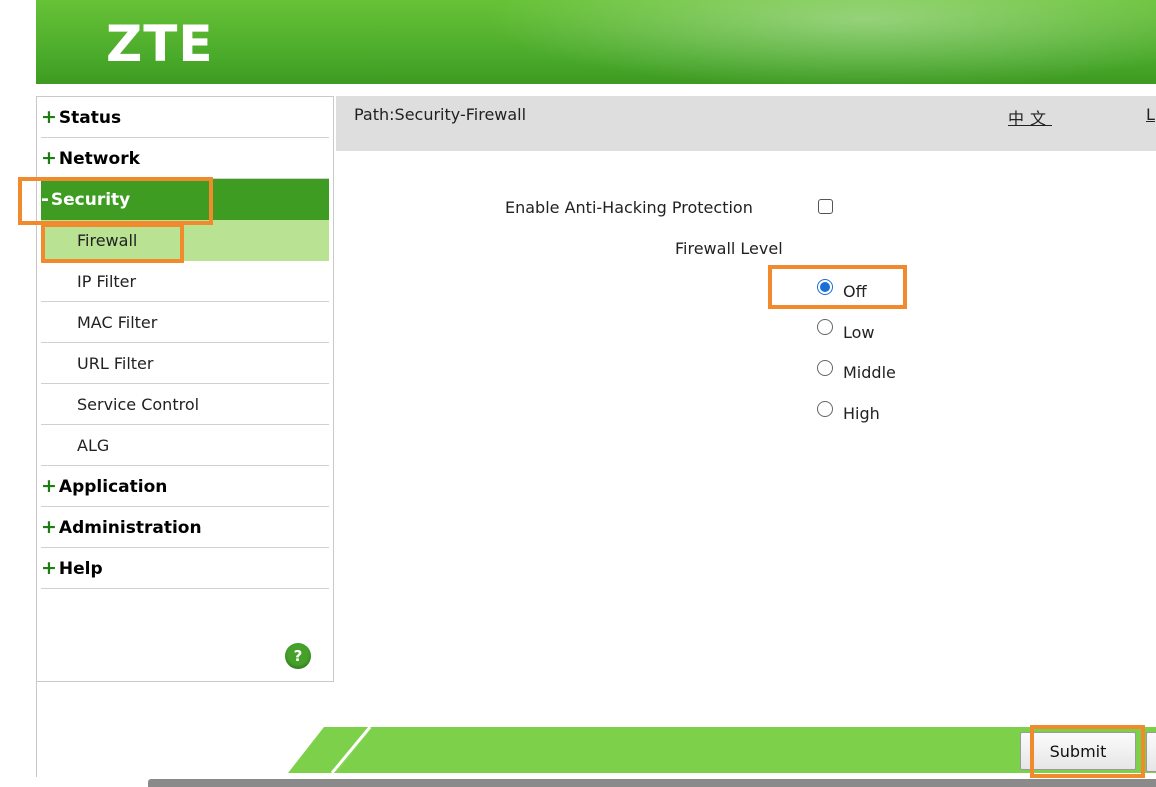  Describe the element at coordinates (185, 322) in the screenshot. I see `sidebar-subitem-mac-filter: MAC Filter` at that location.